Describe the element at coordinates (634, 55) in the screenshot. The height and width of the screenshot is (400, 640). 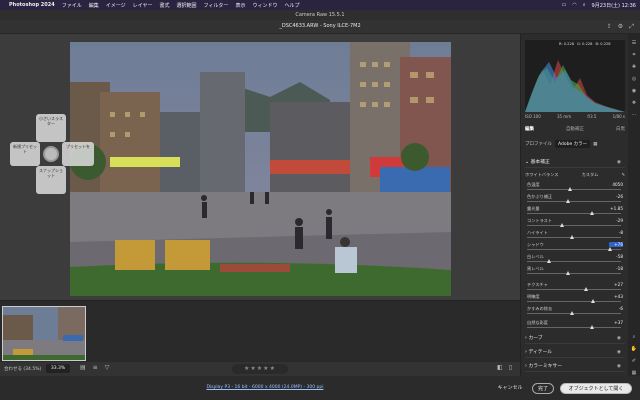
I see `crop-tool-icon: ⌗` at that location.